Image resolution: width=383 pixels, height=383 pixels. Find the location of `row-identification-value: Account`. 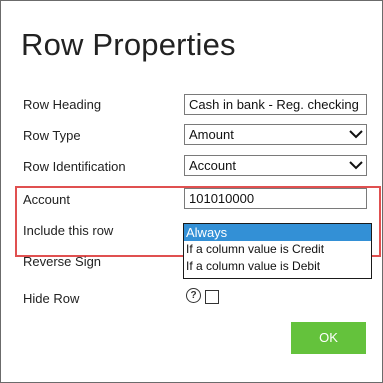

row-identification-value: Account is located at coordinates (212, 165).